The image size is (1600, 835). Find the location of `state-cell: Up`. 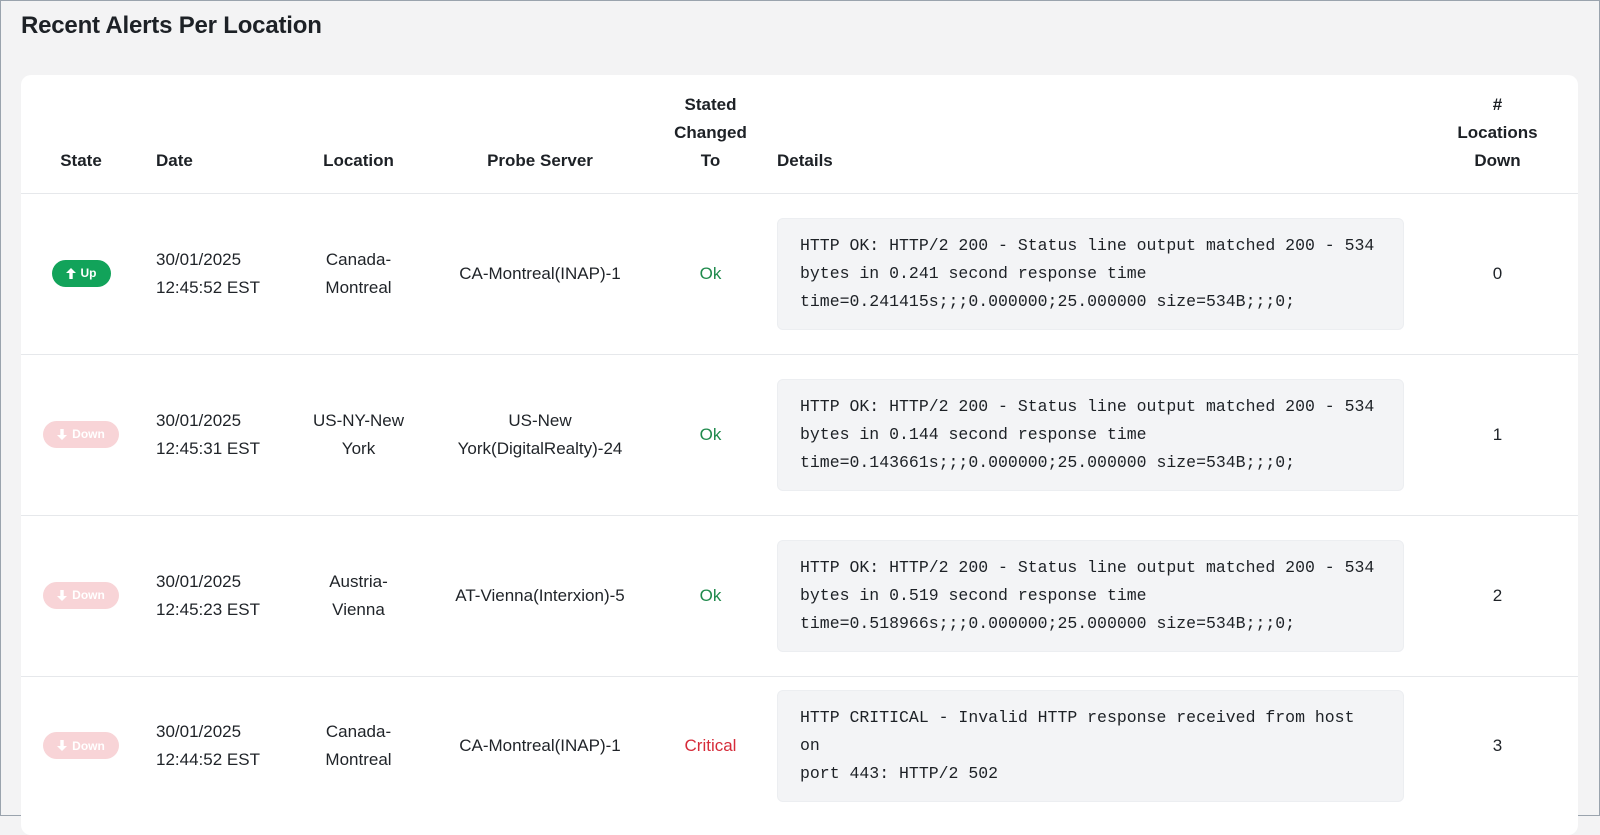

state-cell: Up is located at coordinates (81, 273).